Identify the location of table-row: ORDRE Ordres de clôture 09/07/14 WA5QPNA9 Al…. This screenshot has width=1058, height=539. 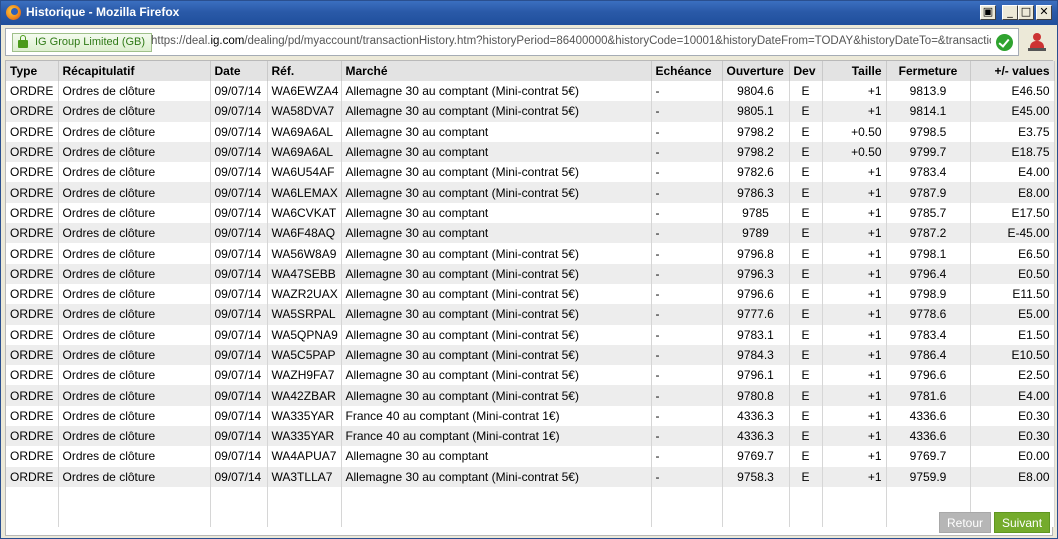
(530, 334).